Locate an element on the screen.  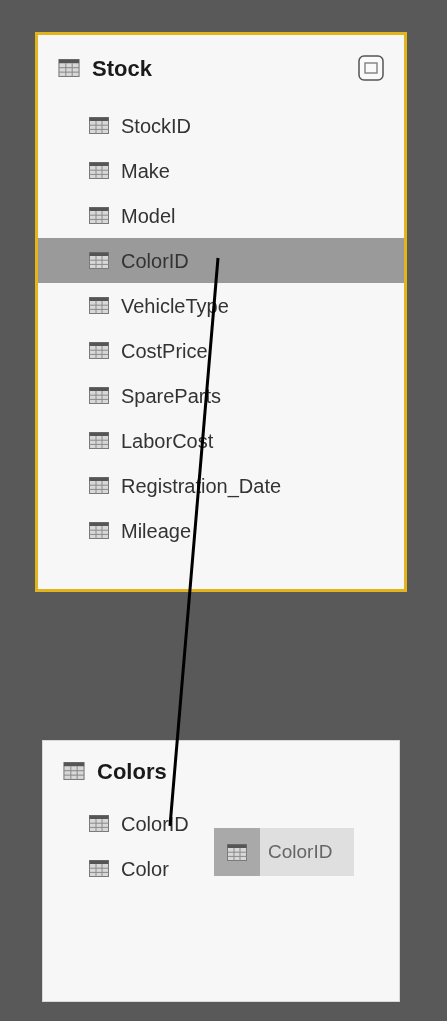
field-row: Make is located at coordinates (106, 170).